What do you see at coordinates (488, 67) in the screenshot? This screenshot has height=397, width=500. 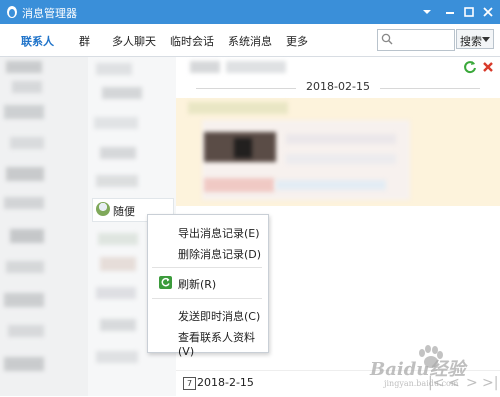 I see `delete-x-icon` at bounding box center [488, 67].